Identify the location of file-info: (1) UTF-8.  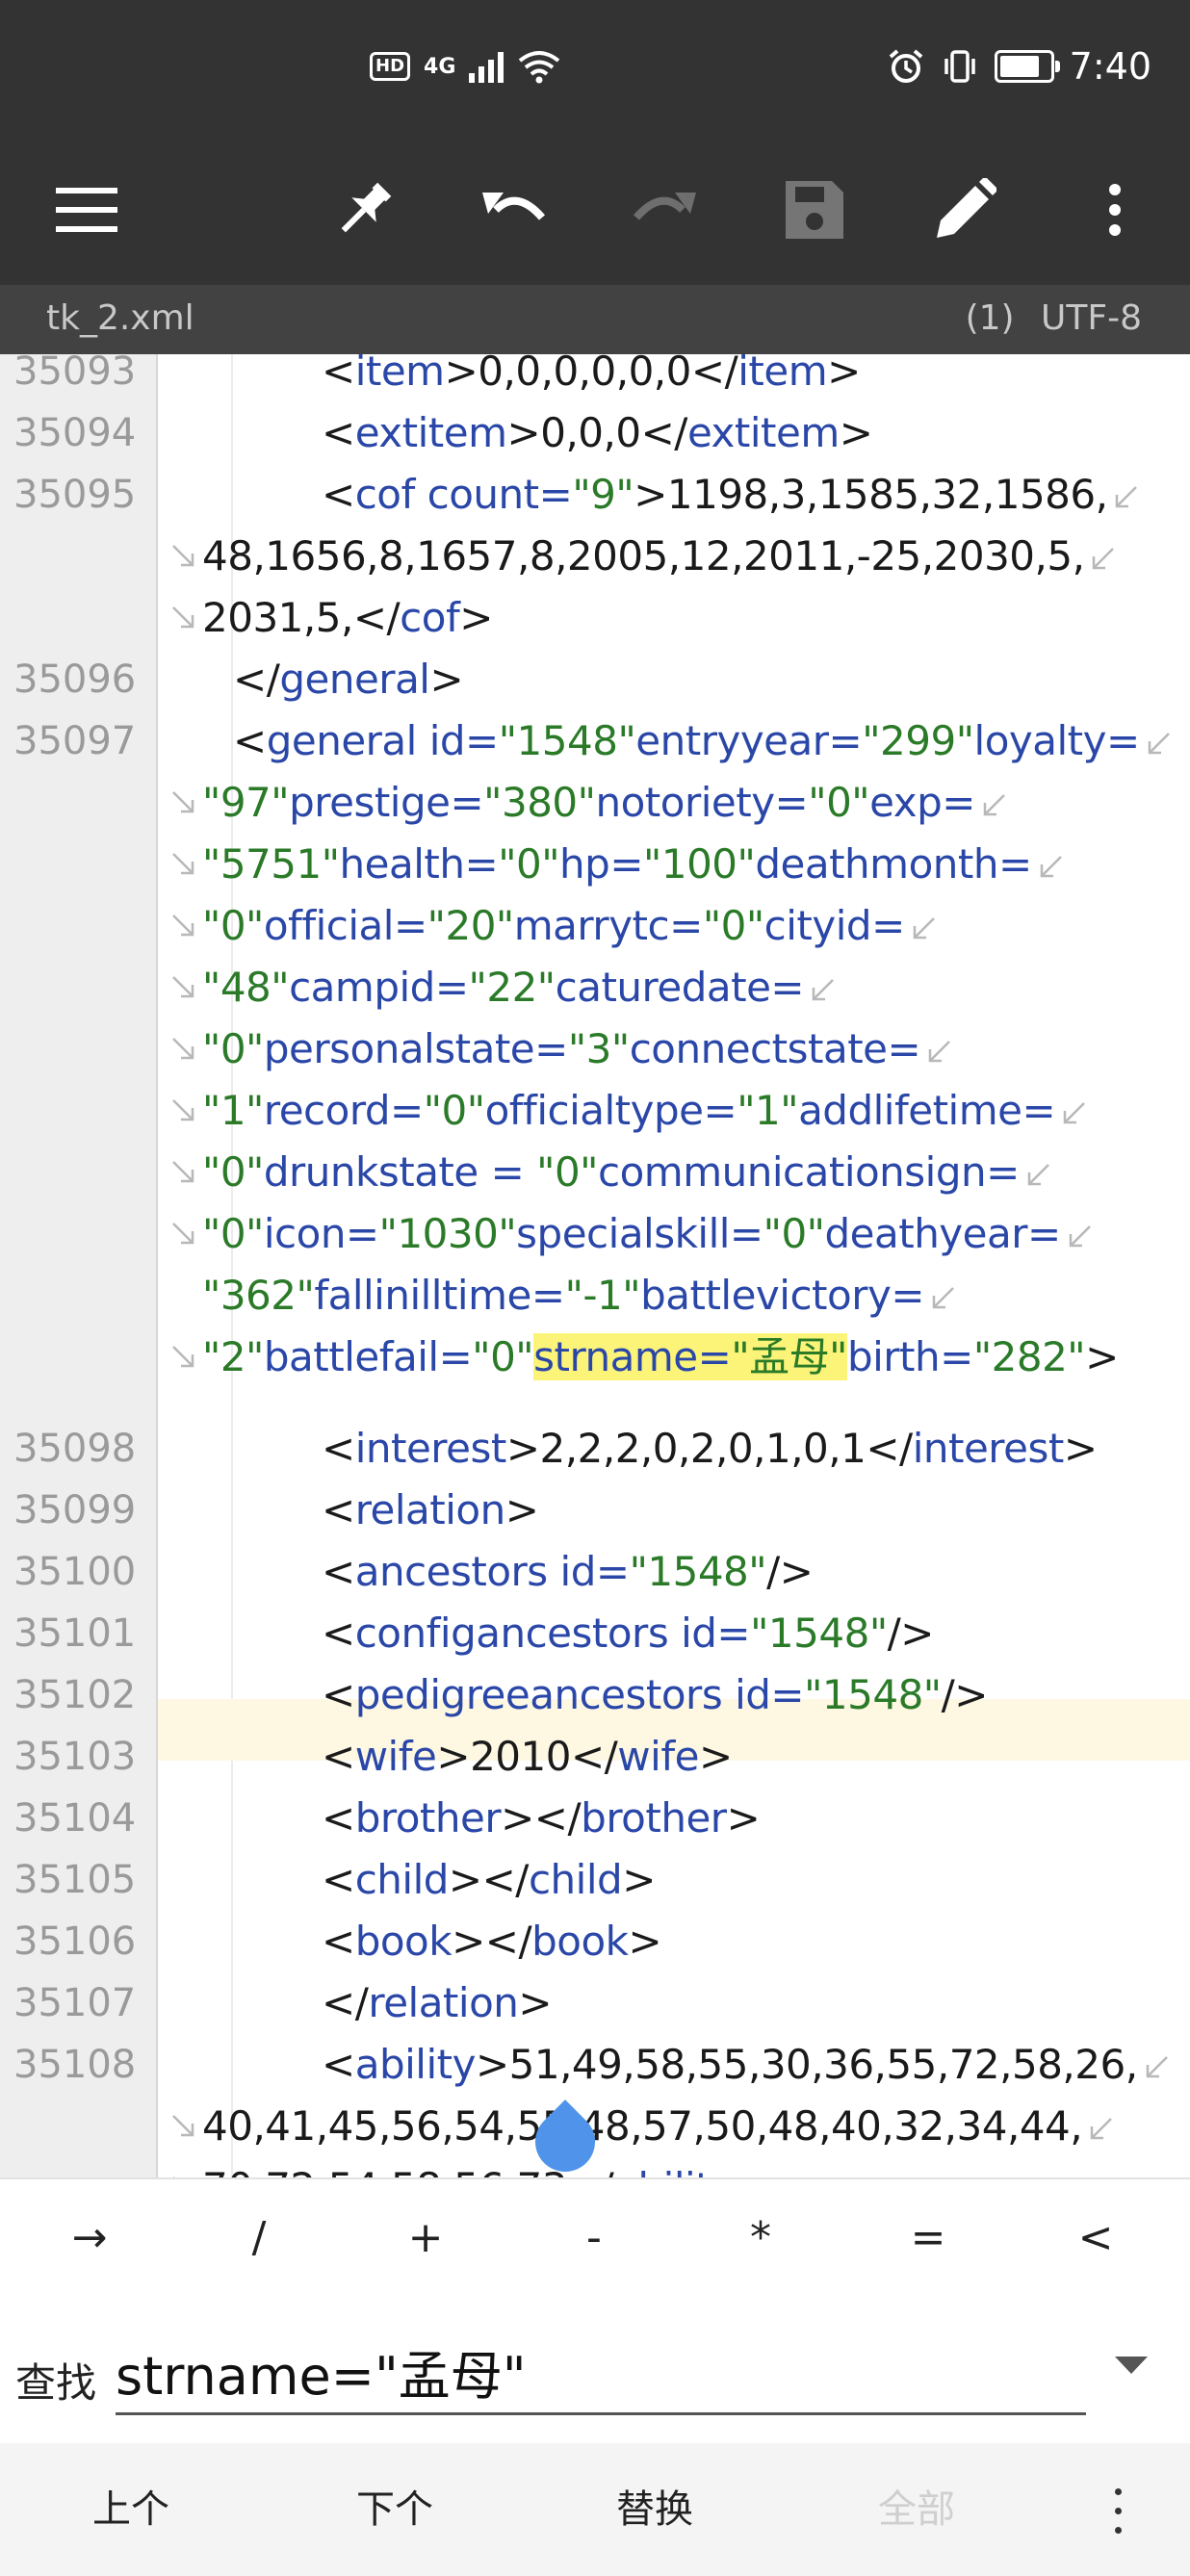
(1054, 318).